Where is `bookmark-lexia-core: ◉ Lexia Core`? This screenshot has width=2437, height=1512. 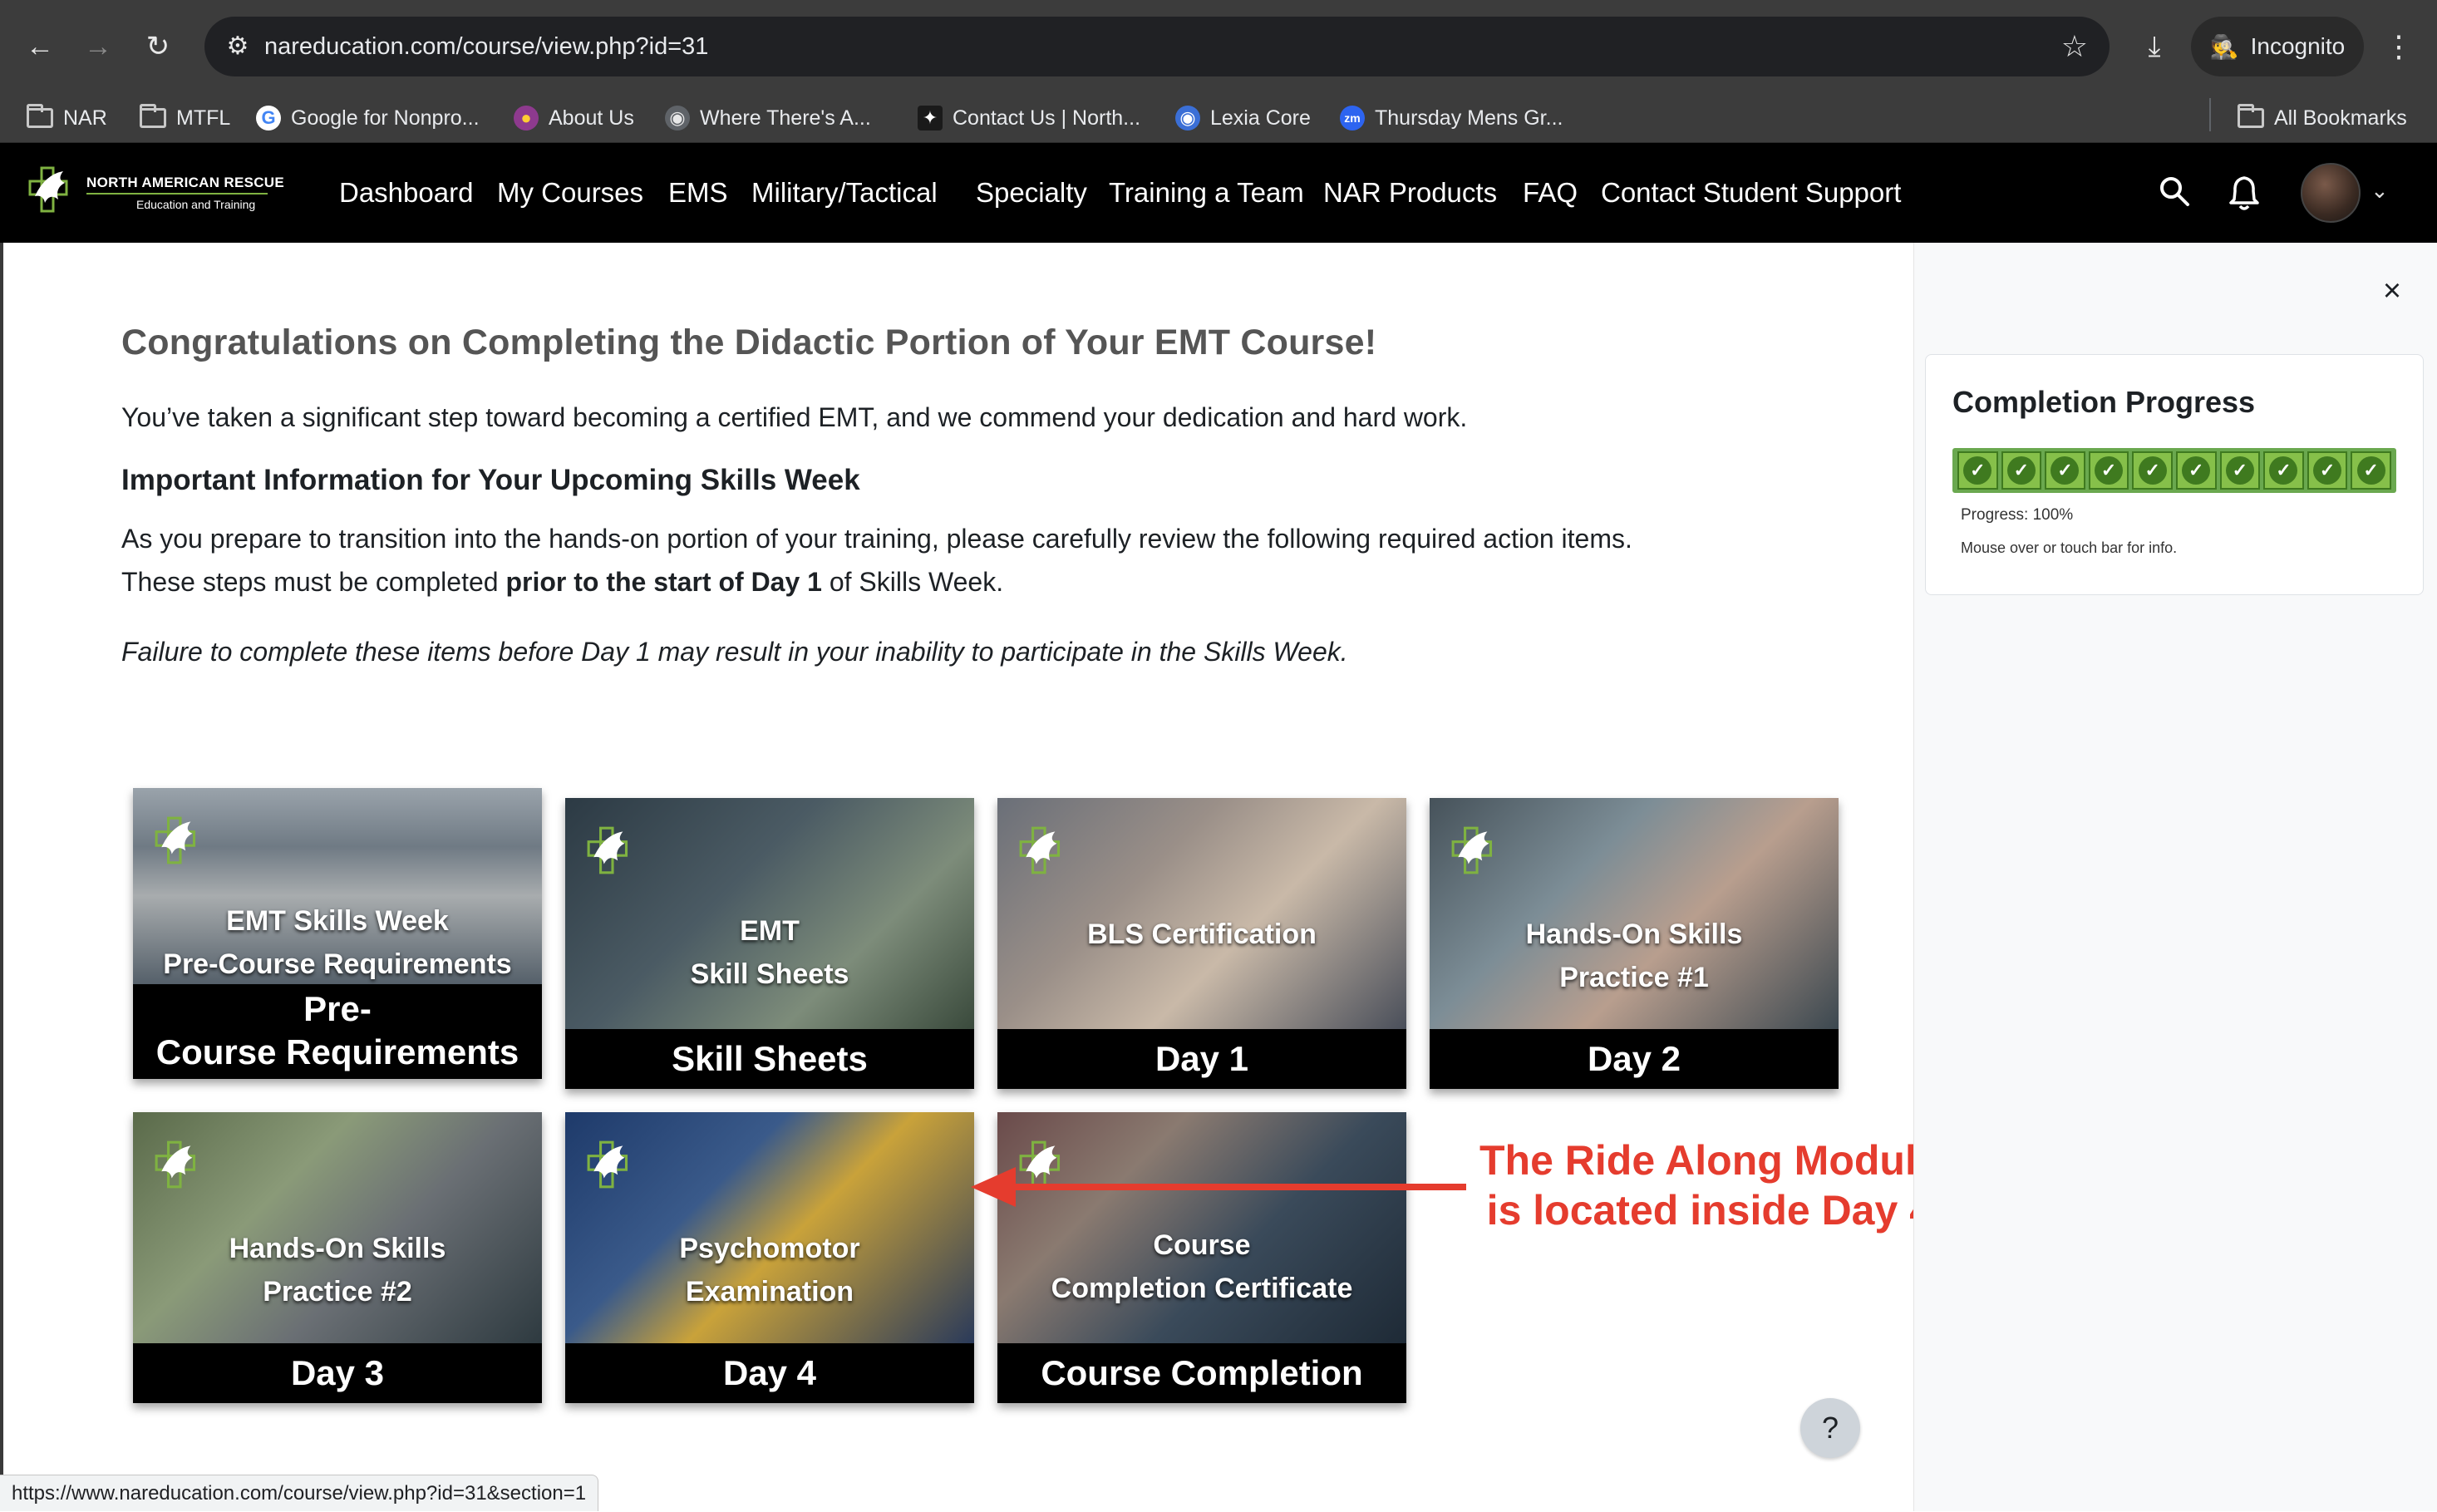 bookmark-lexia-core: ◉ Lexia Core is located at coordinates (1243, 118).